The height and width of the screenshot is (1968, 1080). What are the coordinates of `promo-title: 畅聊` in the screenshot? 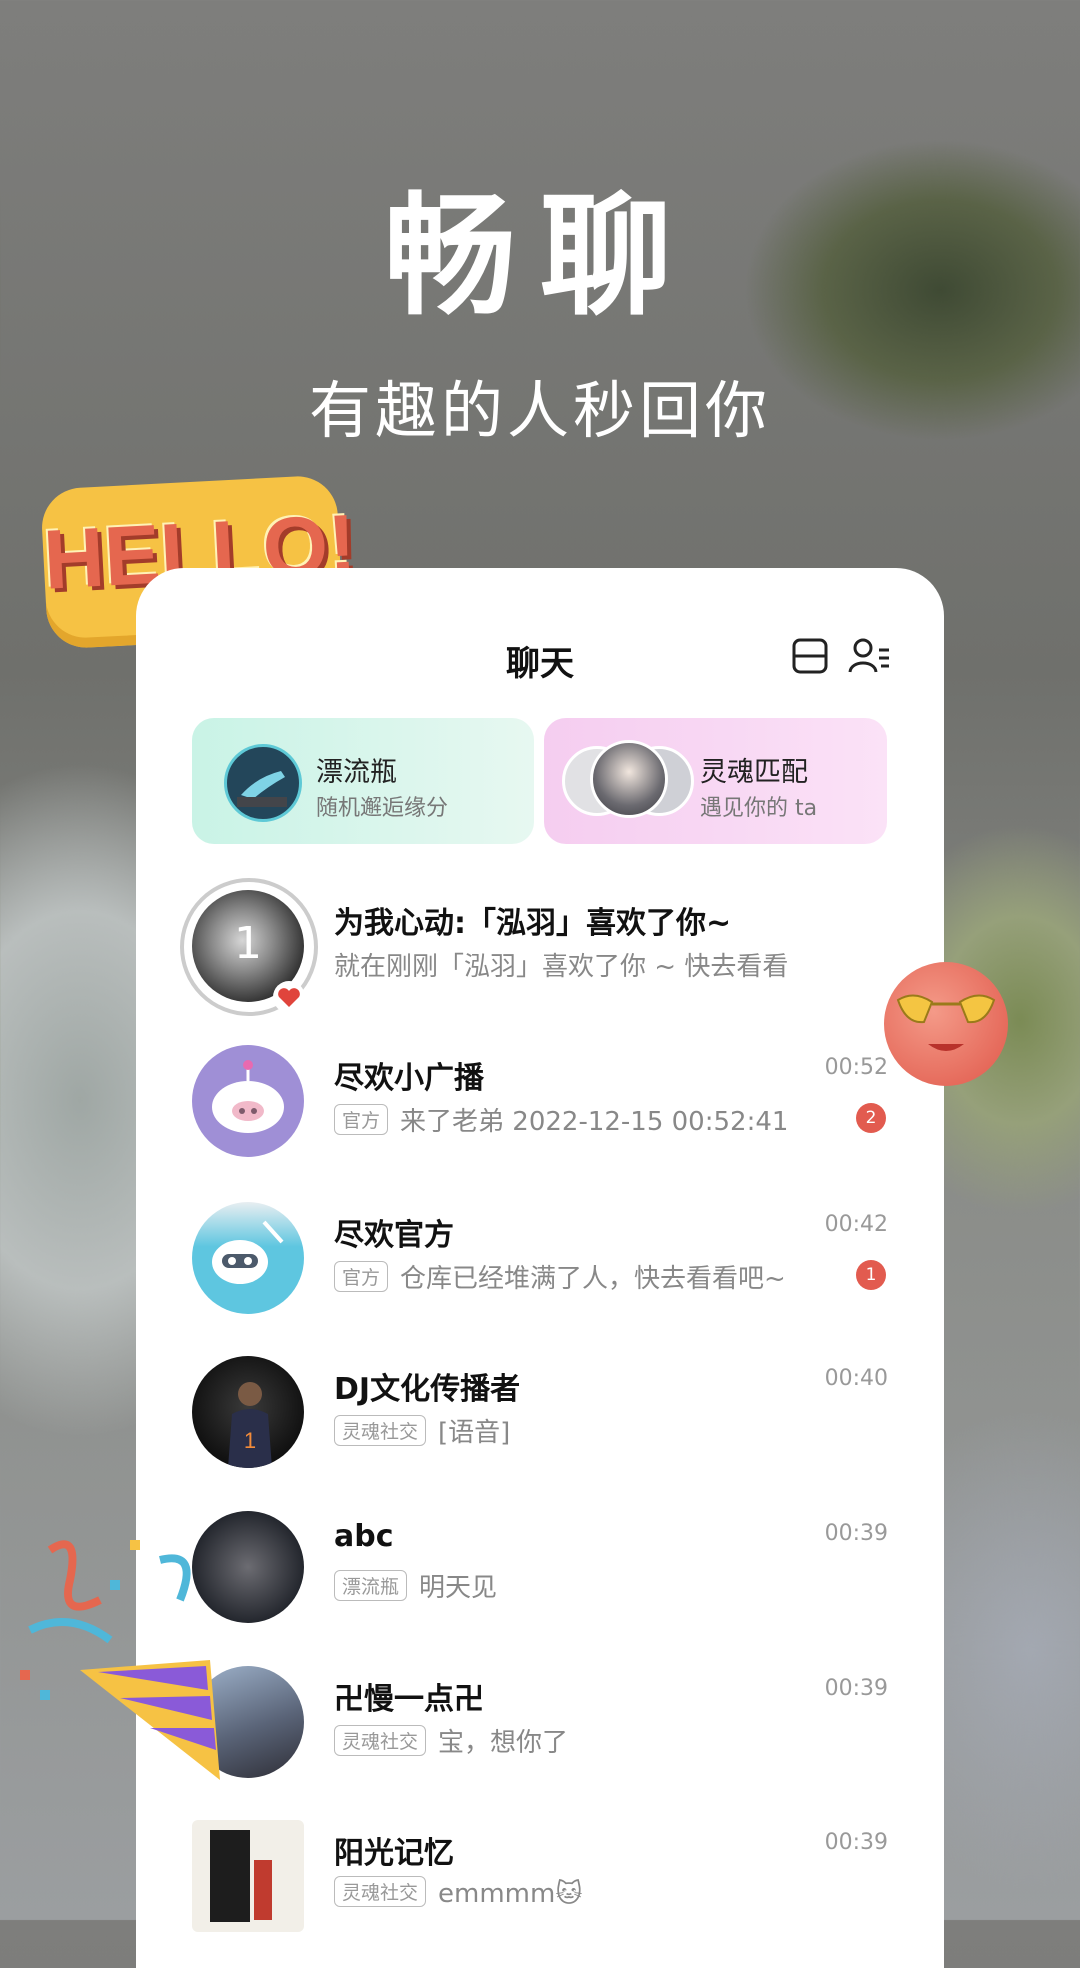 It's located at (540, 257).